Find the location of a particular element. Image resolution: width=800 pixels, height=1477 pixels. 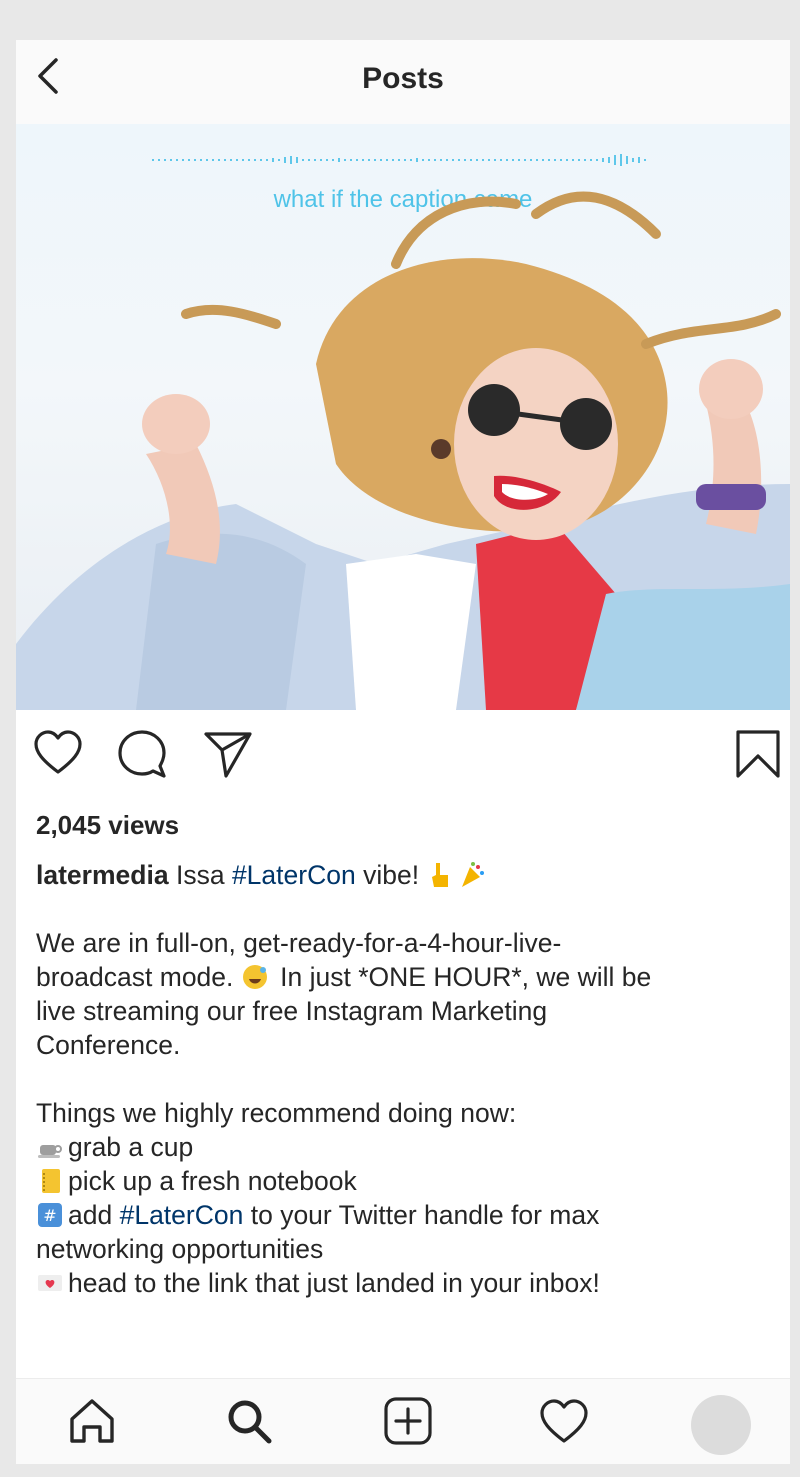

search-icon is located at coordinates (249, 1421).